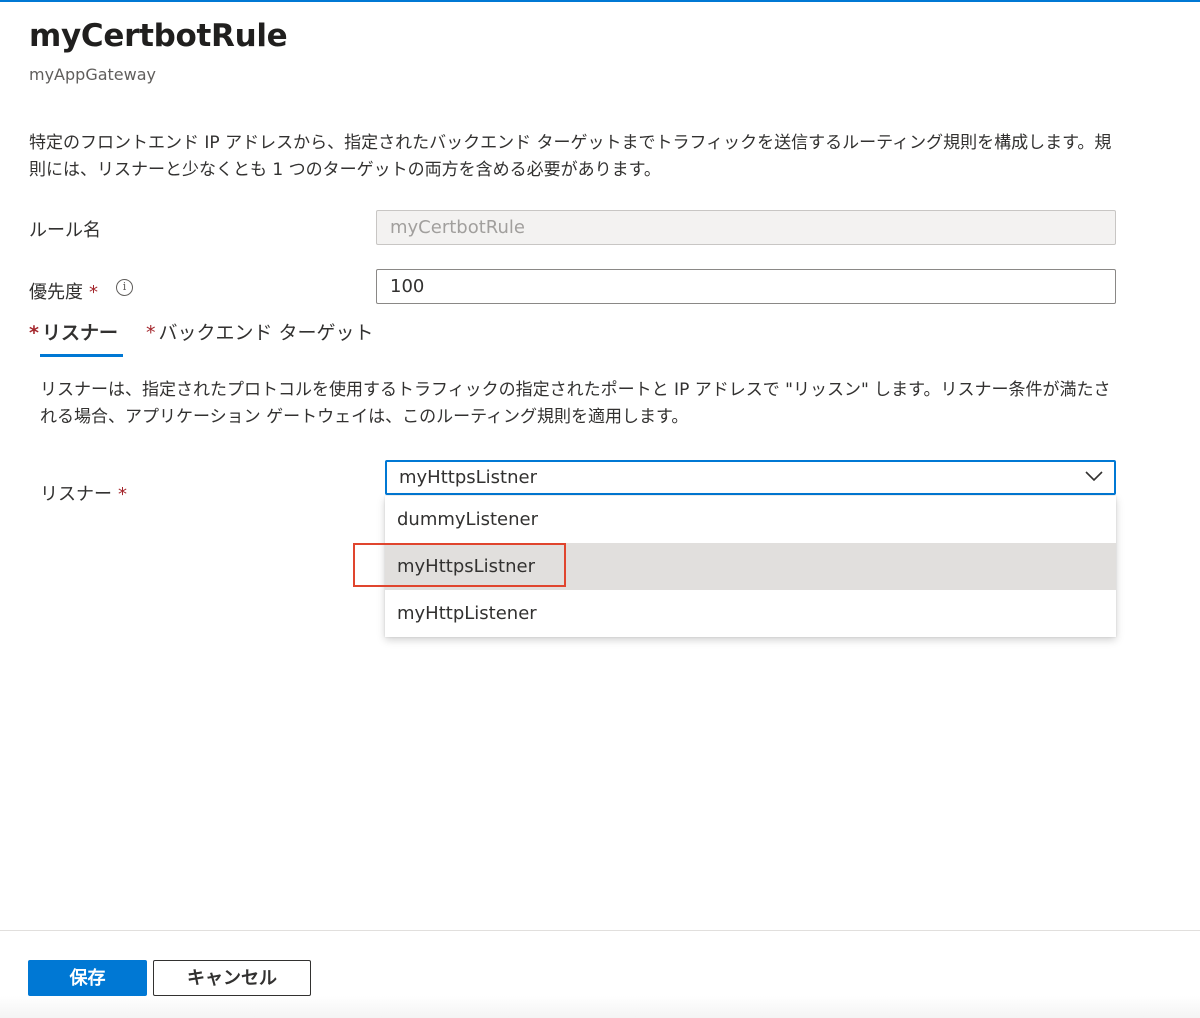  Describe the element at coordinates (746, 227) in the screenshot. I see `rule-name-input: myCertbotRule` at that location.